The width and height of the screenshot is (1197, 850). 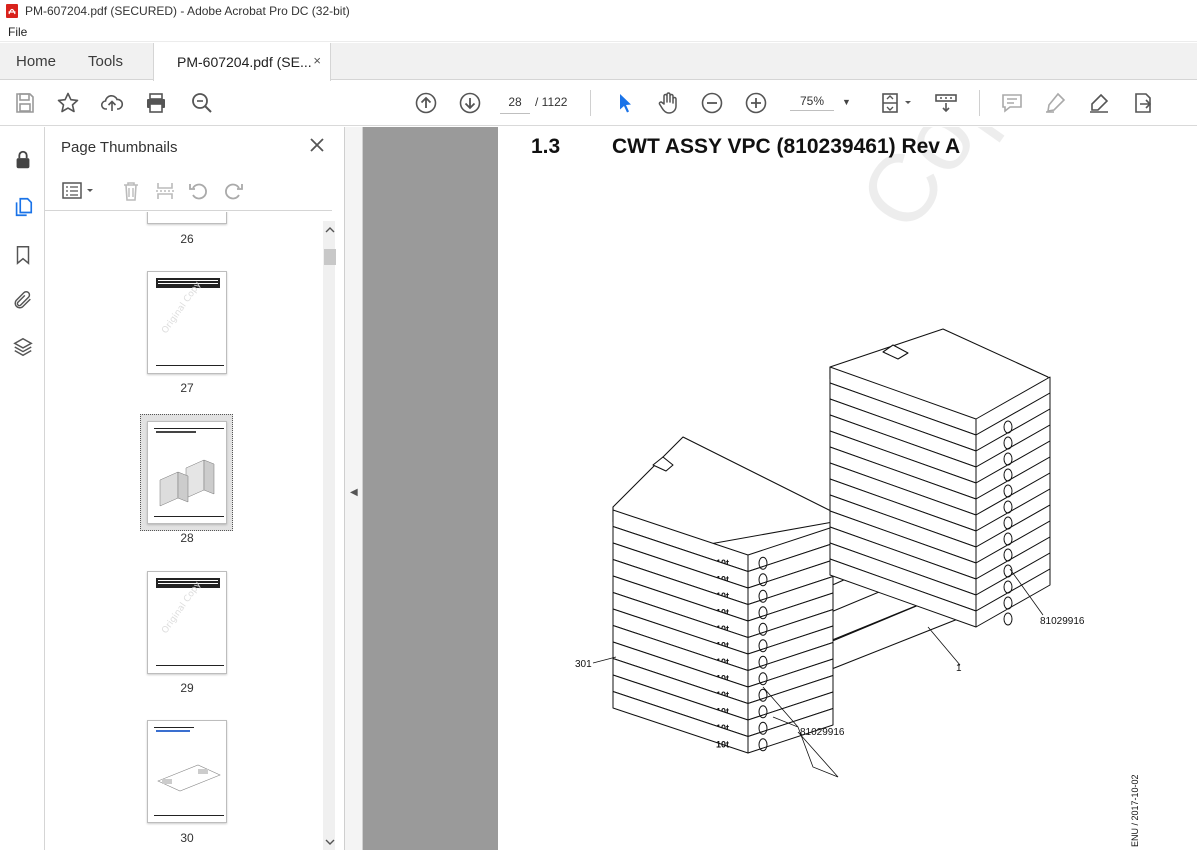 What do you see at coordinates (12, 11) in the screenshot?
I see `pdf-app-icon` at bounding box center [12, 11].